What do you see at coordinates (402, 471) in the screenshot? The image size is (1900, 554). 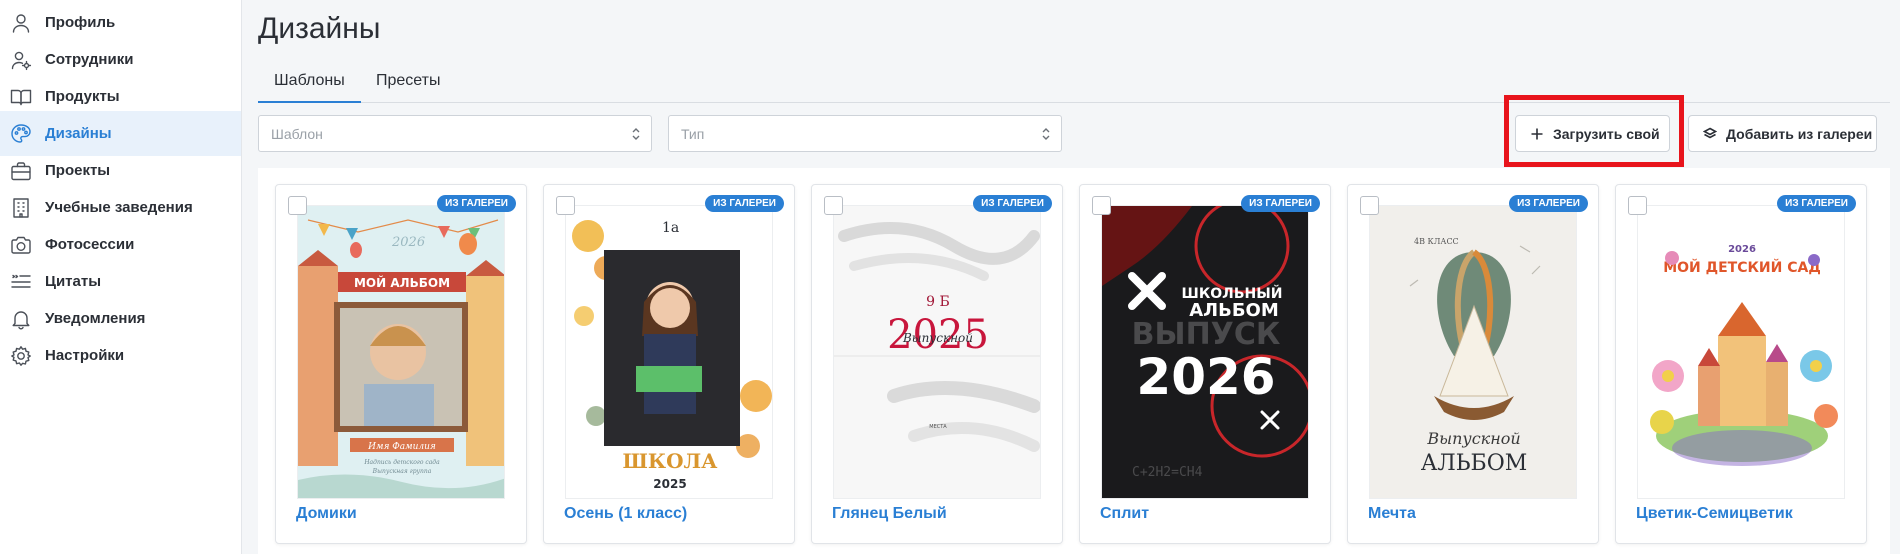 I see `art-subcaption2: Выпускная группа` at bounding box center [402, 471].